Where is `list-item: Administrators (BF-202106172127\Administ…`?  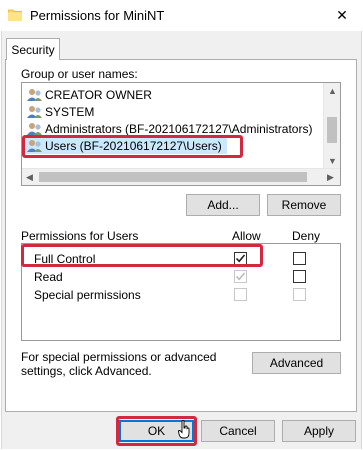
list-item: Administrators (BF-202106172127\Administ… is located at coordinates (169, 128).